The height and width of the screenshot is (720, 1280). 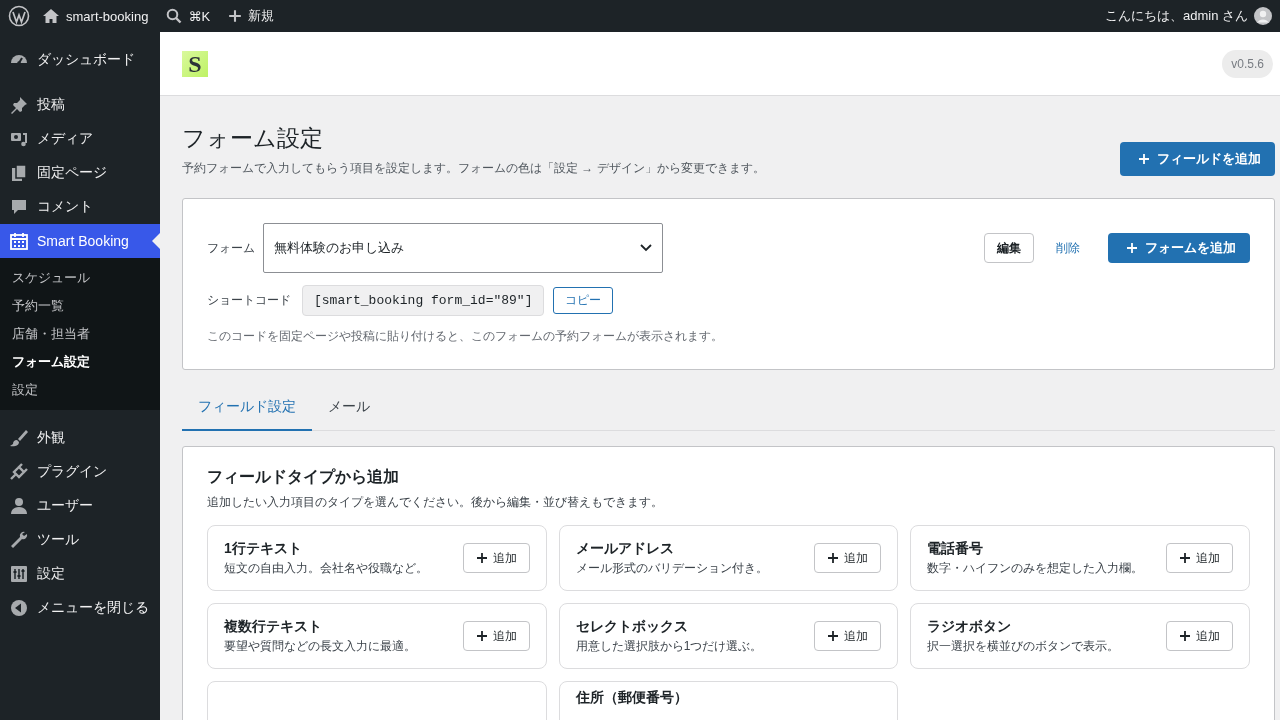 I want to click on page-description: 予約フォームで入力してもらう項目を設定します。フォームの色は「設定 → デザイン」から変更できます。, so click(x=473, y=168).